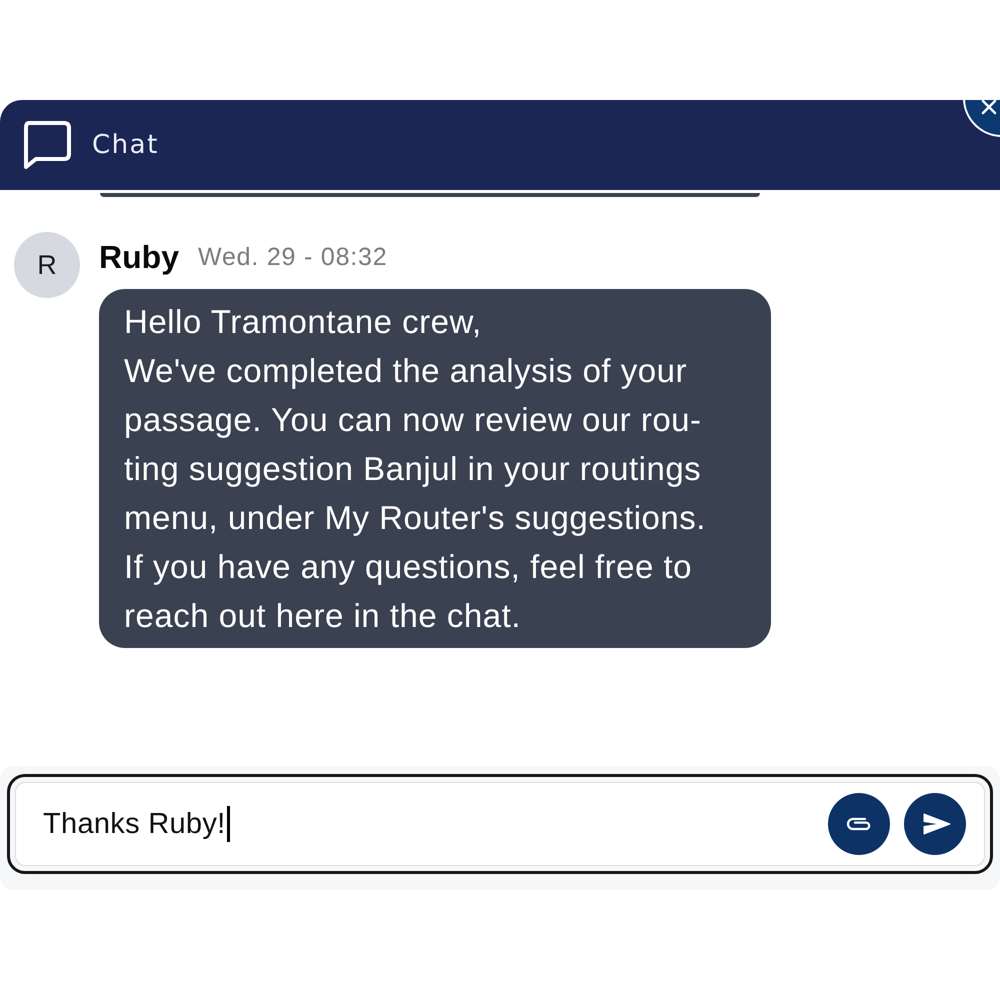 The image size is (1000, 1000). I want to click on close-icon, so click(989, 107).